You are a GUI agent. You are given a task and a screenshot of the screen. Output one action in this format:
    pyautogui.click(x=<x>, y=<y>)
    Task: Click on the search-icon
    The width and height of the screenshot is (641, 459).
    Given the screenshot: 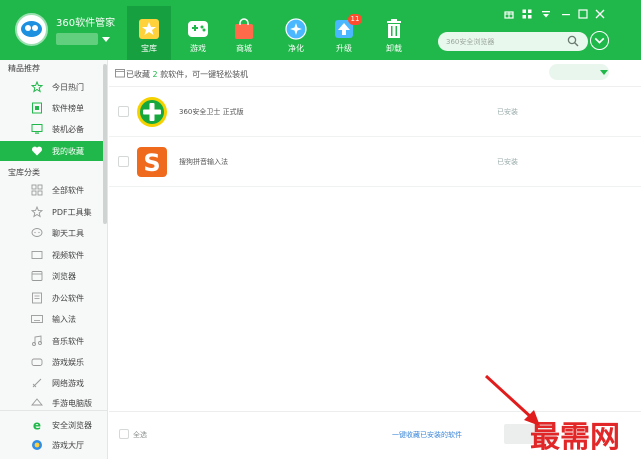 What is the action you would take?
    pyautogui.click(x=573, y=41)
    